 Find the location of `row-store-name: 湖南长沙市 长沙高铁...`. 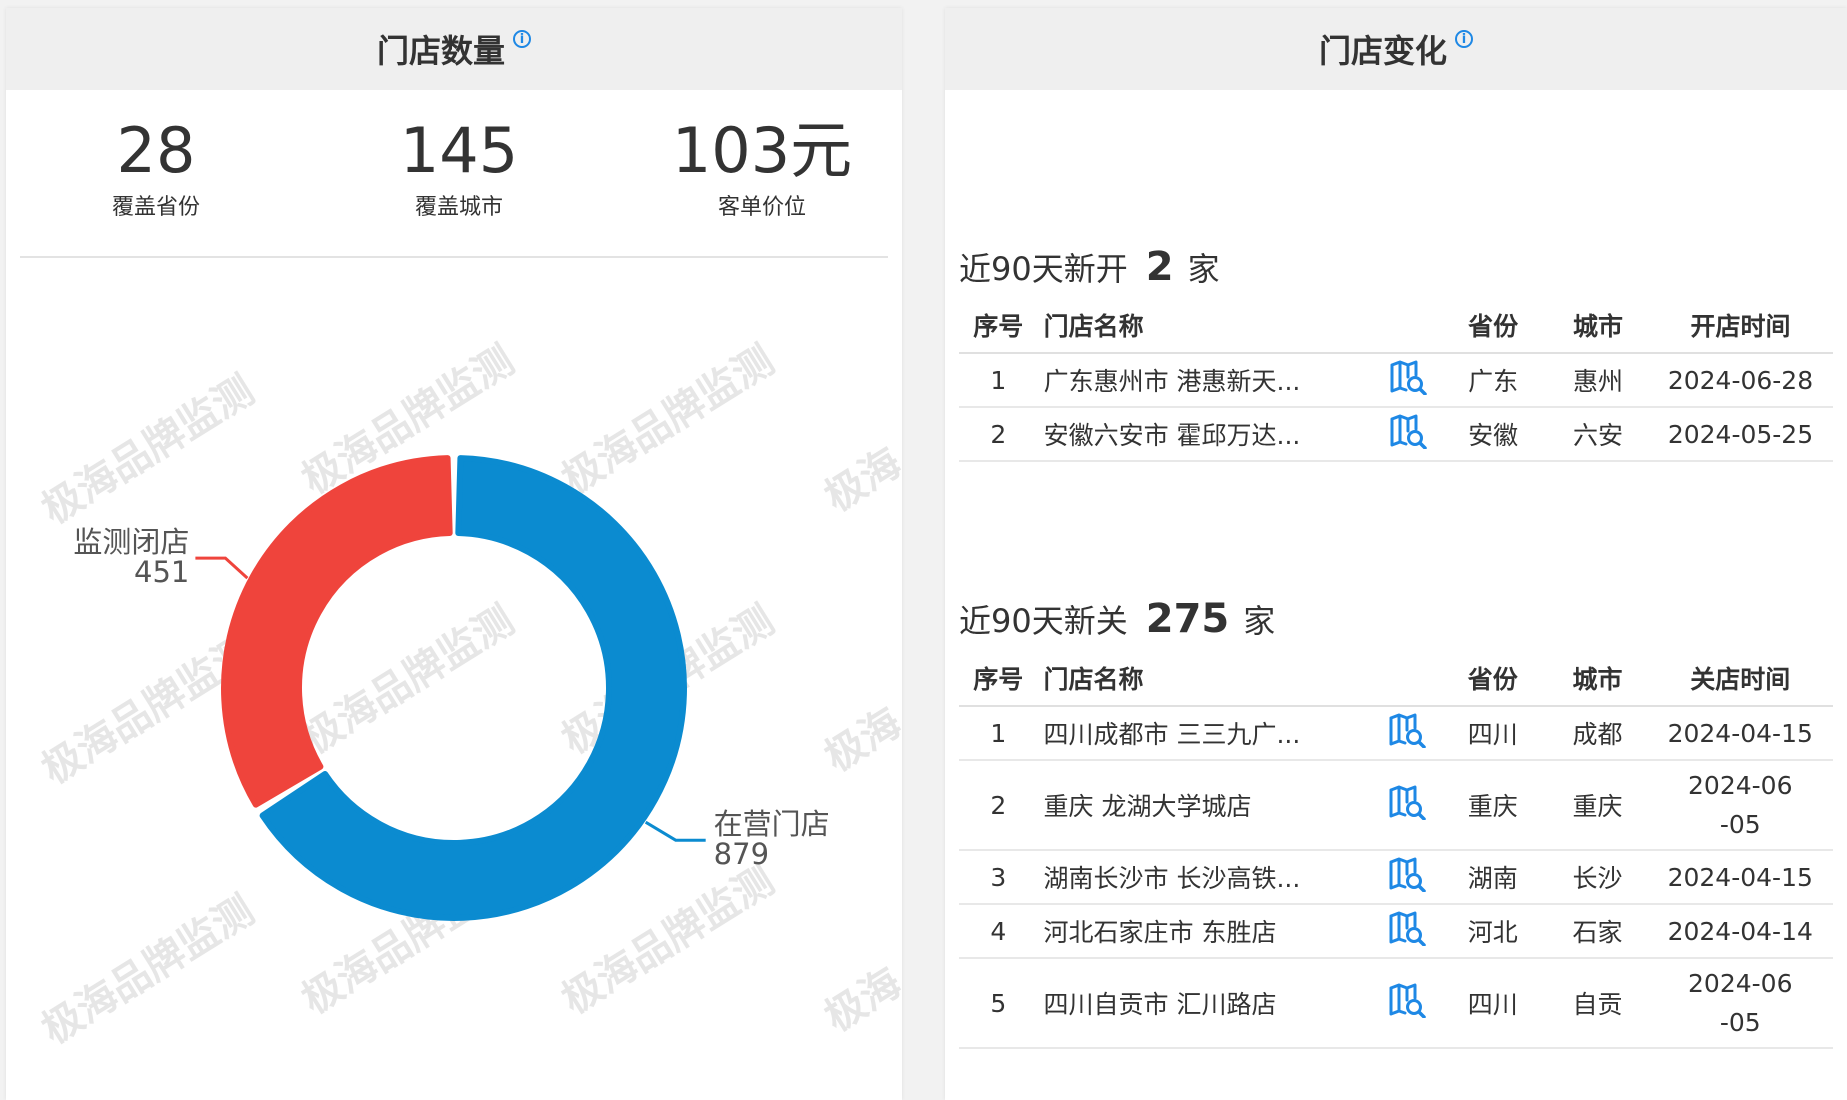

row-store-name: 湖南长沙市 长沙高铁... is located at coordinates (1207, 877).